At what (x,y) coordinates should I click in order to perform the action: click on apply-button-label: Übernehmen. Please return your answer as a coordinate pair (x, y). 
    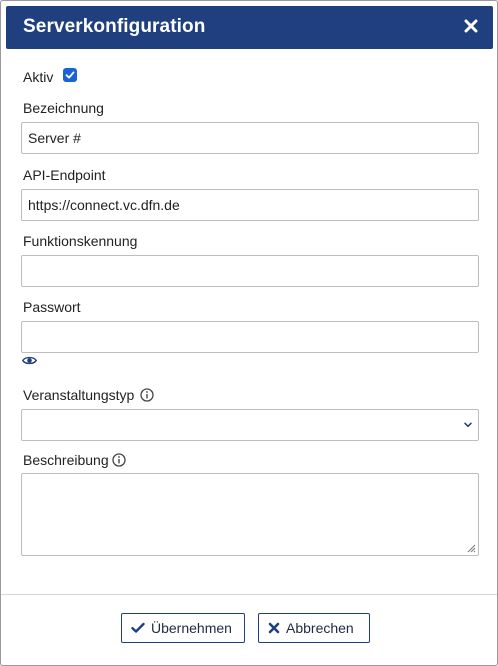
    Looking at the image, I should click on (191, 628).